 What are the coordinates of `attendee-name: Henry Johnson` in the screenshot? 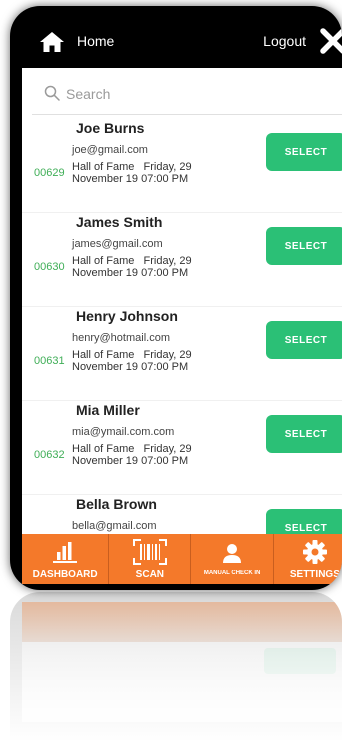 It's located at (127, 316).